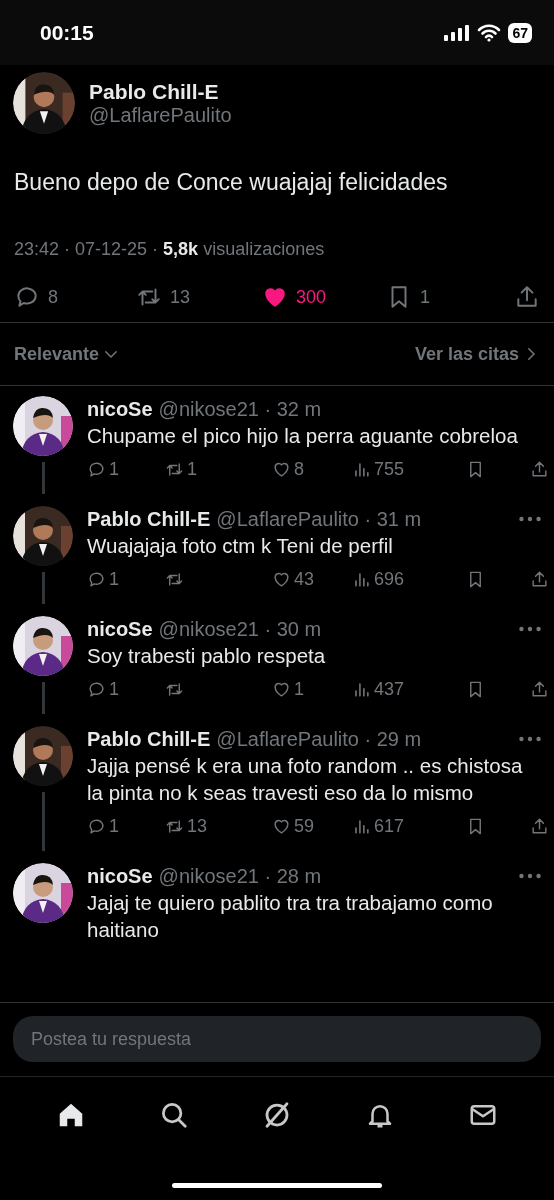 This screenshot has height=1200, width=554. What do you see at coordinates (319, 519) in the screenshot?
I see `reply-handle: @LaflarePaulito · 31 m` at bounding box center [319, 519].